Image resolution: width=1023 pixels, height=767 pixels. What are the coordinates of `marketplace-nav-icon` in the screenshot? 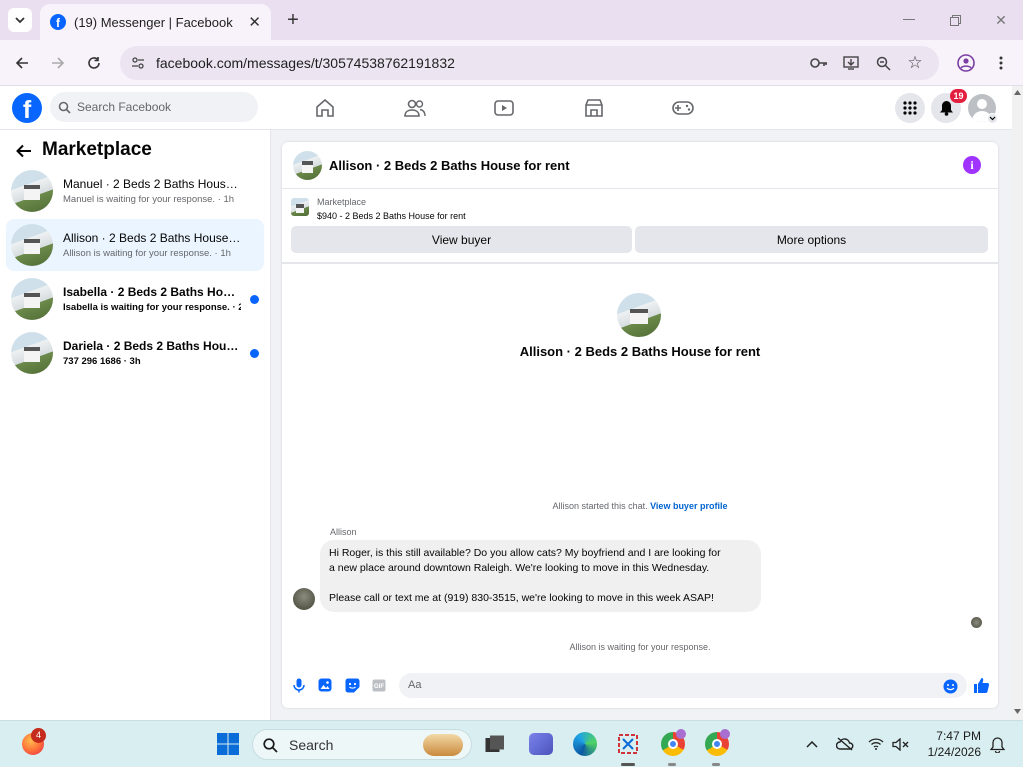 It's located at (594, 108).